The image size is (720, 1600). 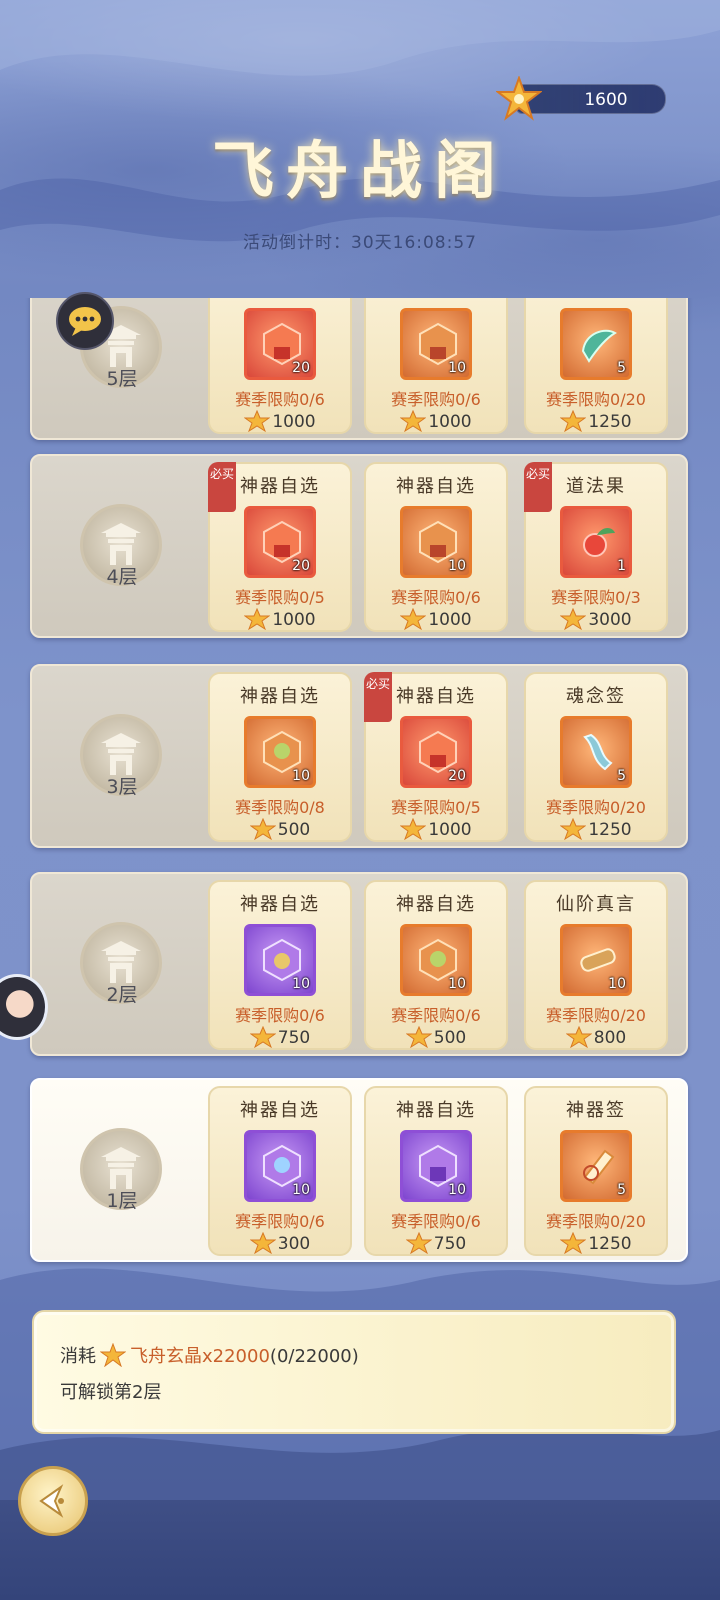 I want to click on floor-label: 3层, so click(x=122, y=787).